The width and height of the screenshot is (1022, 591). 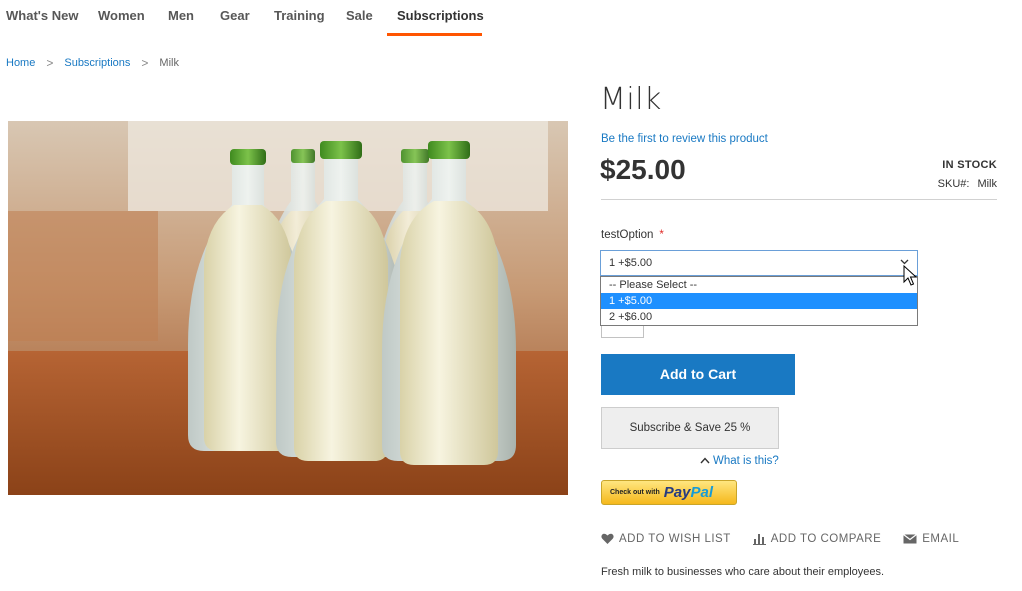 What do you see at coordinates (631, 263) in the screenshot?
I see `option-select-value: 1 +$5.00` at bounding box center [631, 263].